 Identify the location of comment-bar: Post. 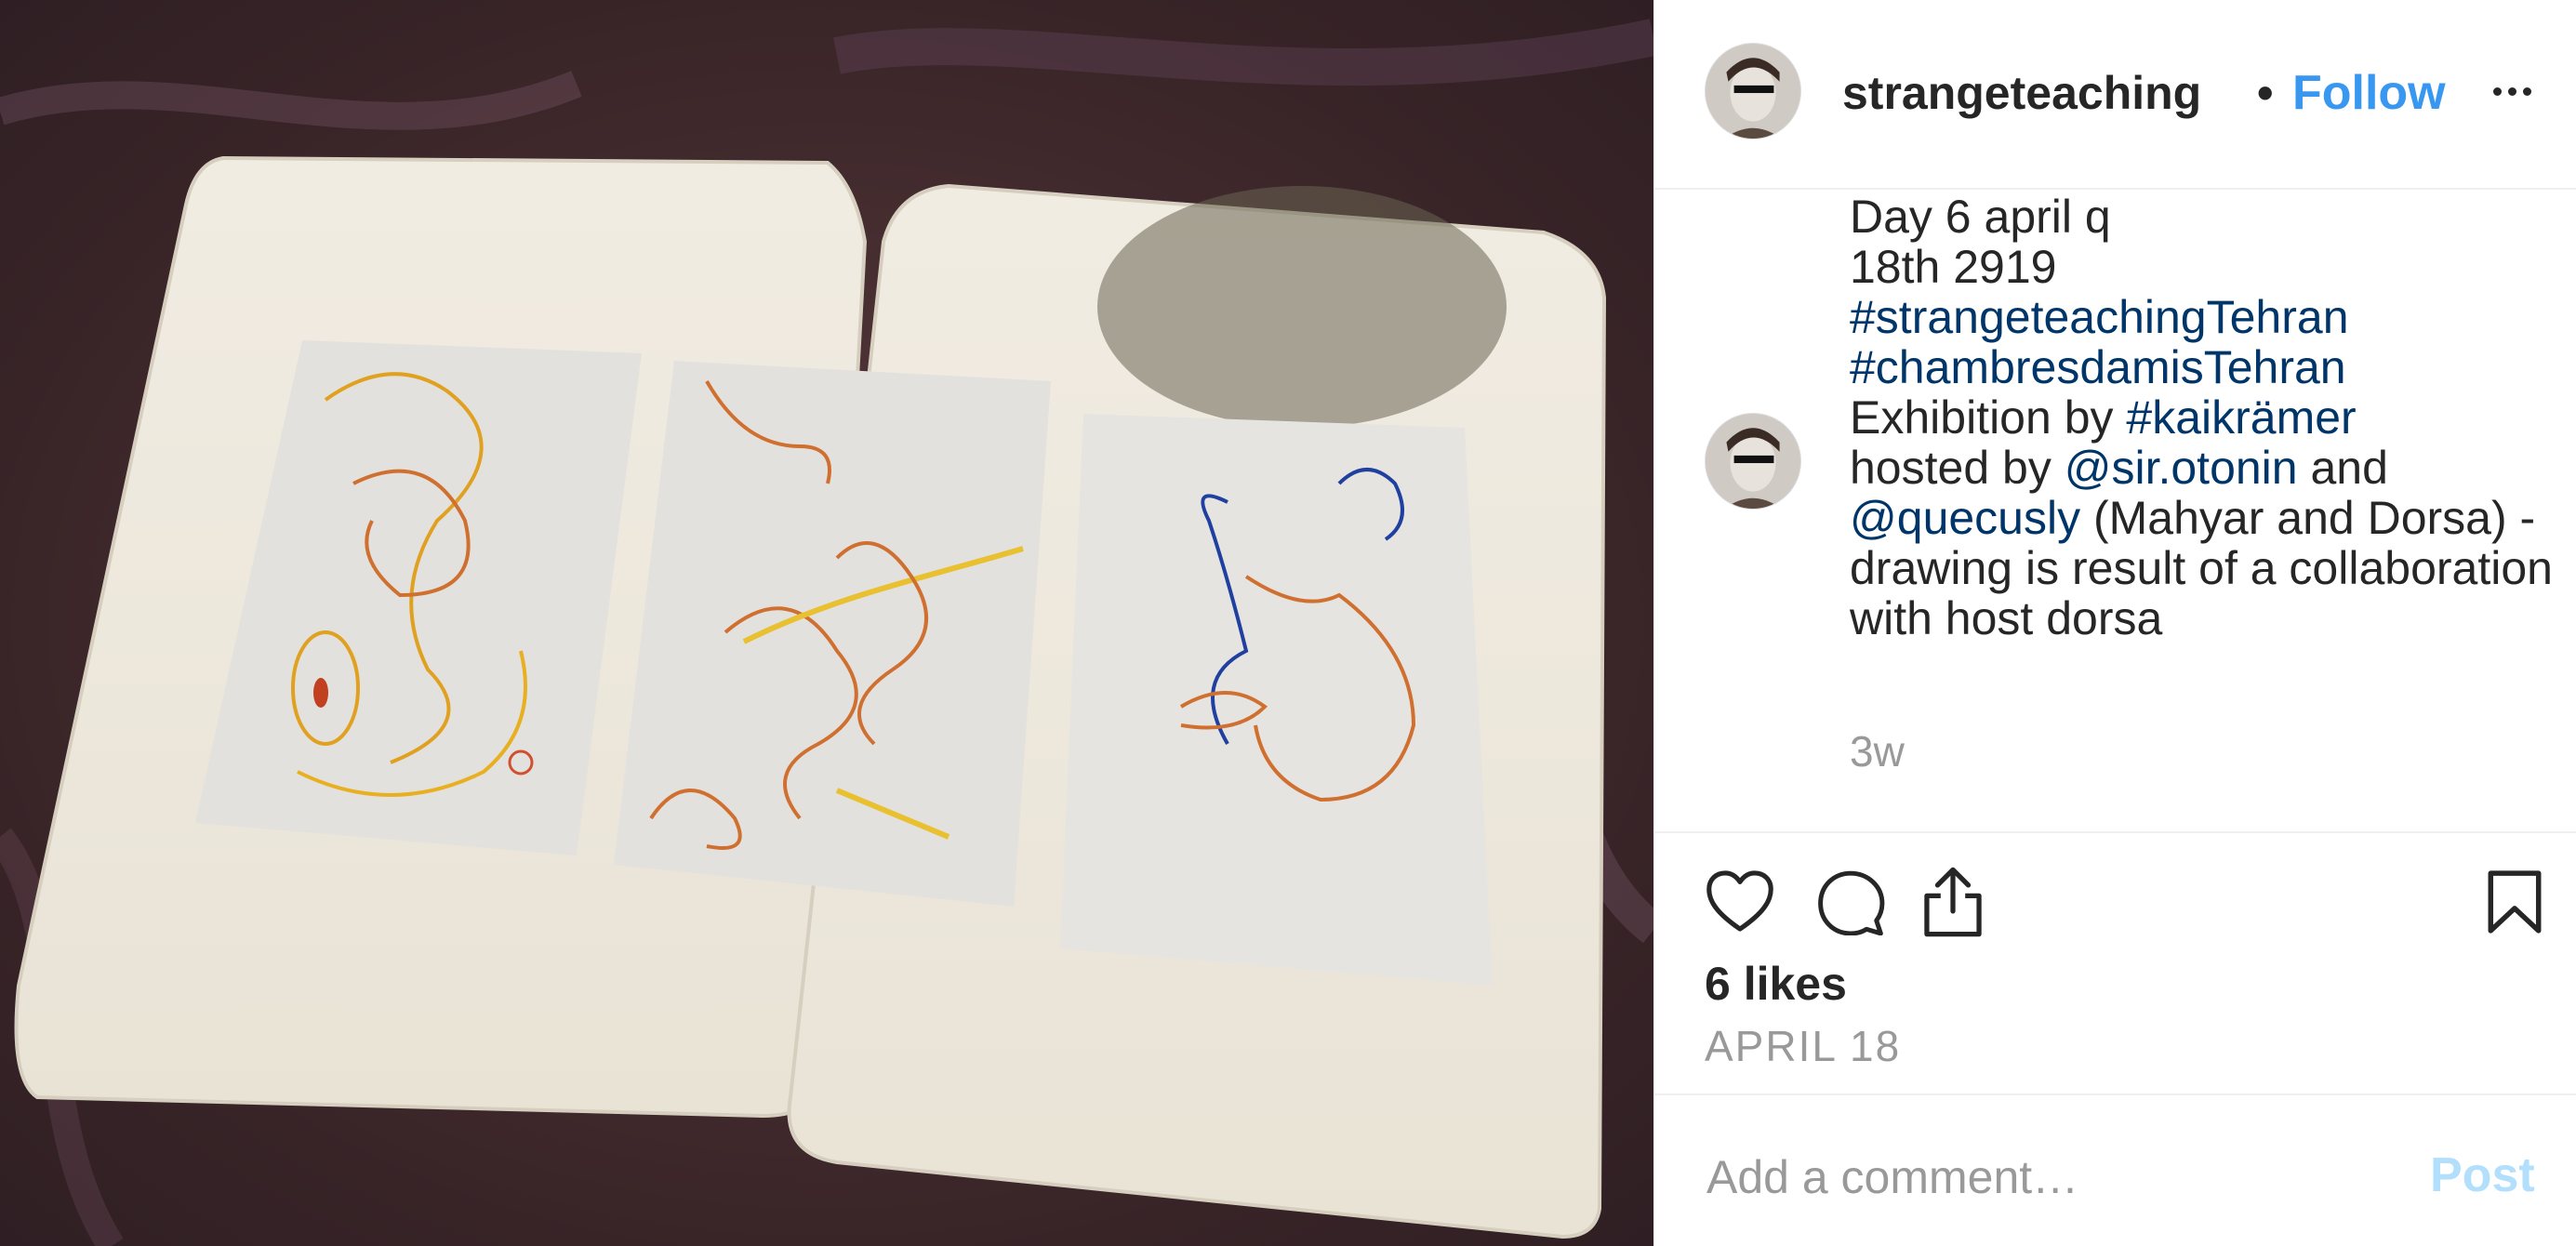
(2115, 1170).